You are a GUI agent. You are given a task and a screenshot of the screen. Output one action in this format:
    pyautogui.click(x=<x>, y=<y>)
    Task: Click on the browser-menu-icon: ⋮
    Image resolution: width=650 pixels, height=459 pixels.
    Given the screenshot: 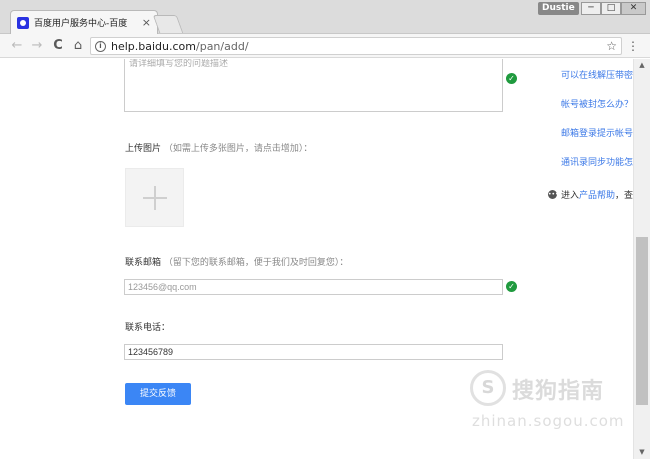 What is the action you would take?
    pyautogui.click(x=633, y=46)
    